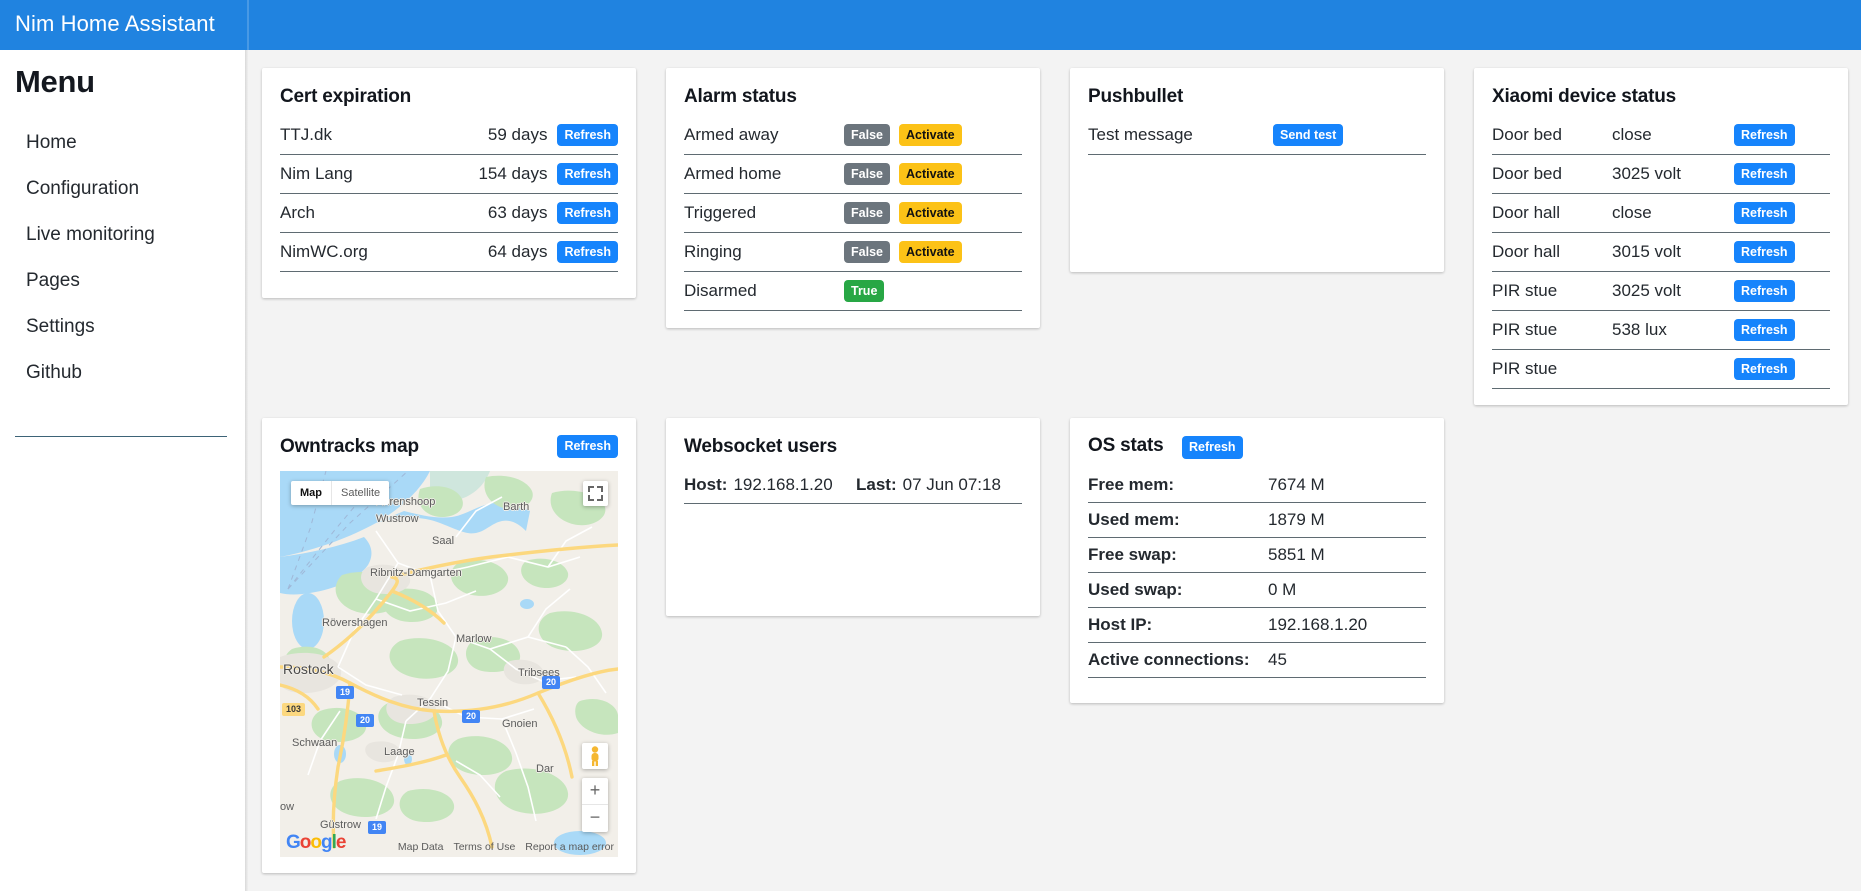  Describe the element at coordinates (1257, 660) in the screenshot. I see `table-row: Active connections: 45` at that location.